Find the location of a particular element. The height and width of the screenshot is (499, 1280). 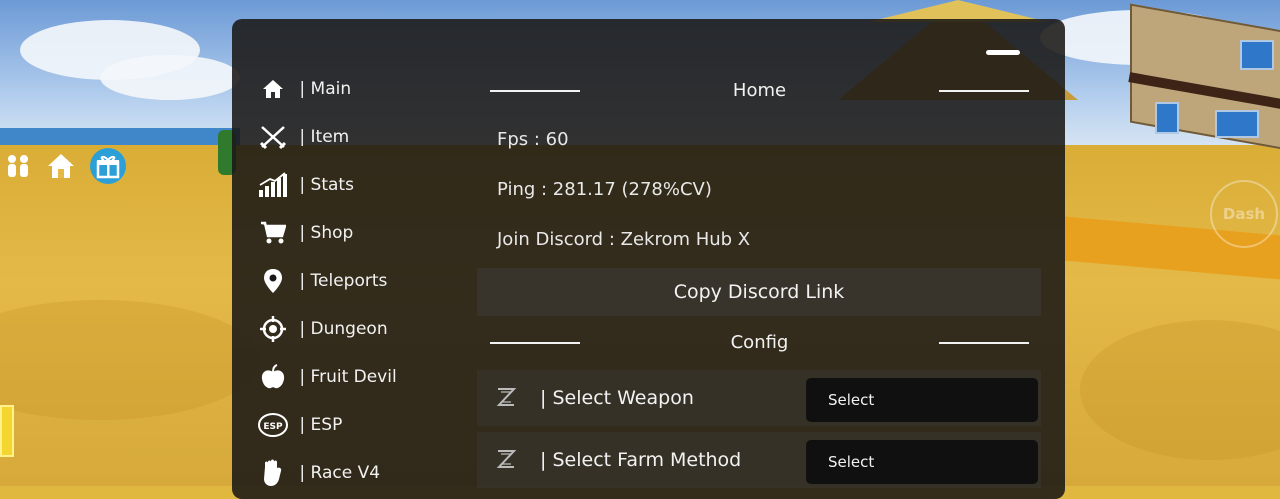

dash-button: Dash is located at coordinates (1244, 214).